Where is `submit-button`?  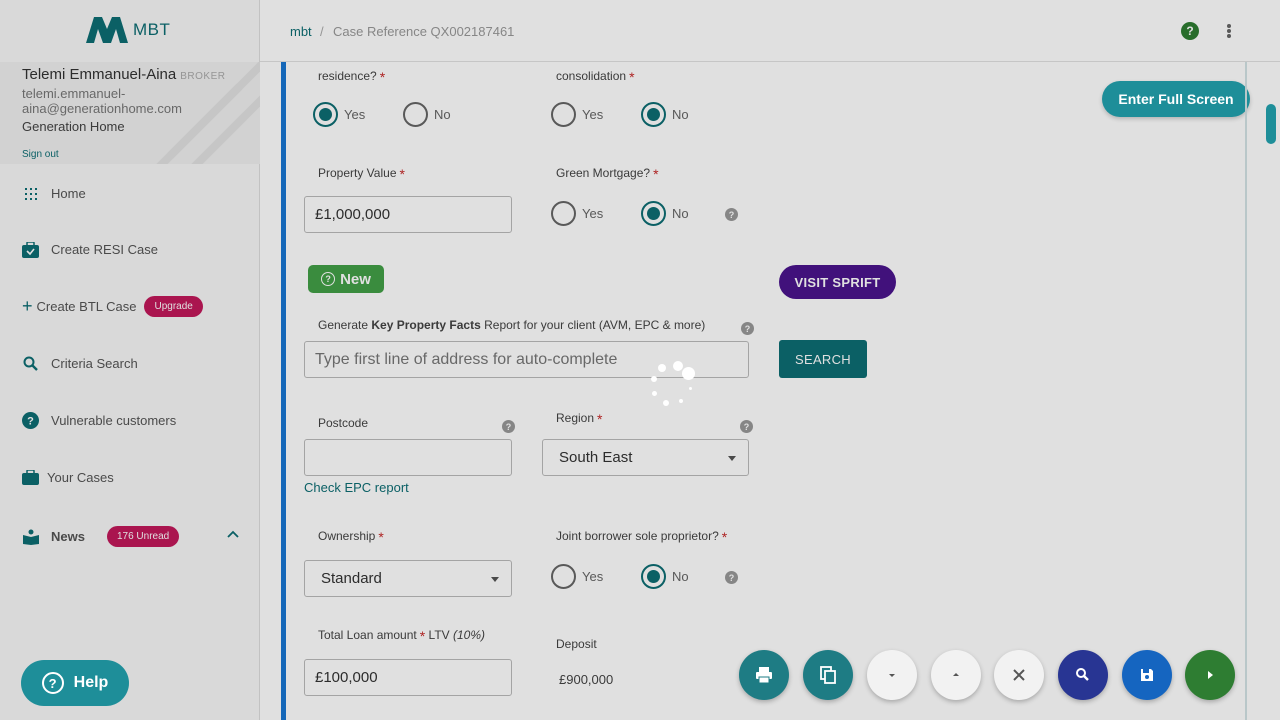 submit-button is located at coordinates (1210, 675).